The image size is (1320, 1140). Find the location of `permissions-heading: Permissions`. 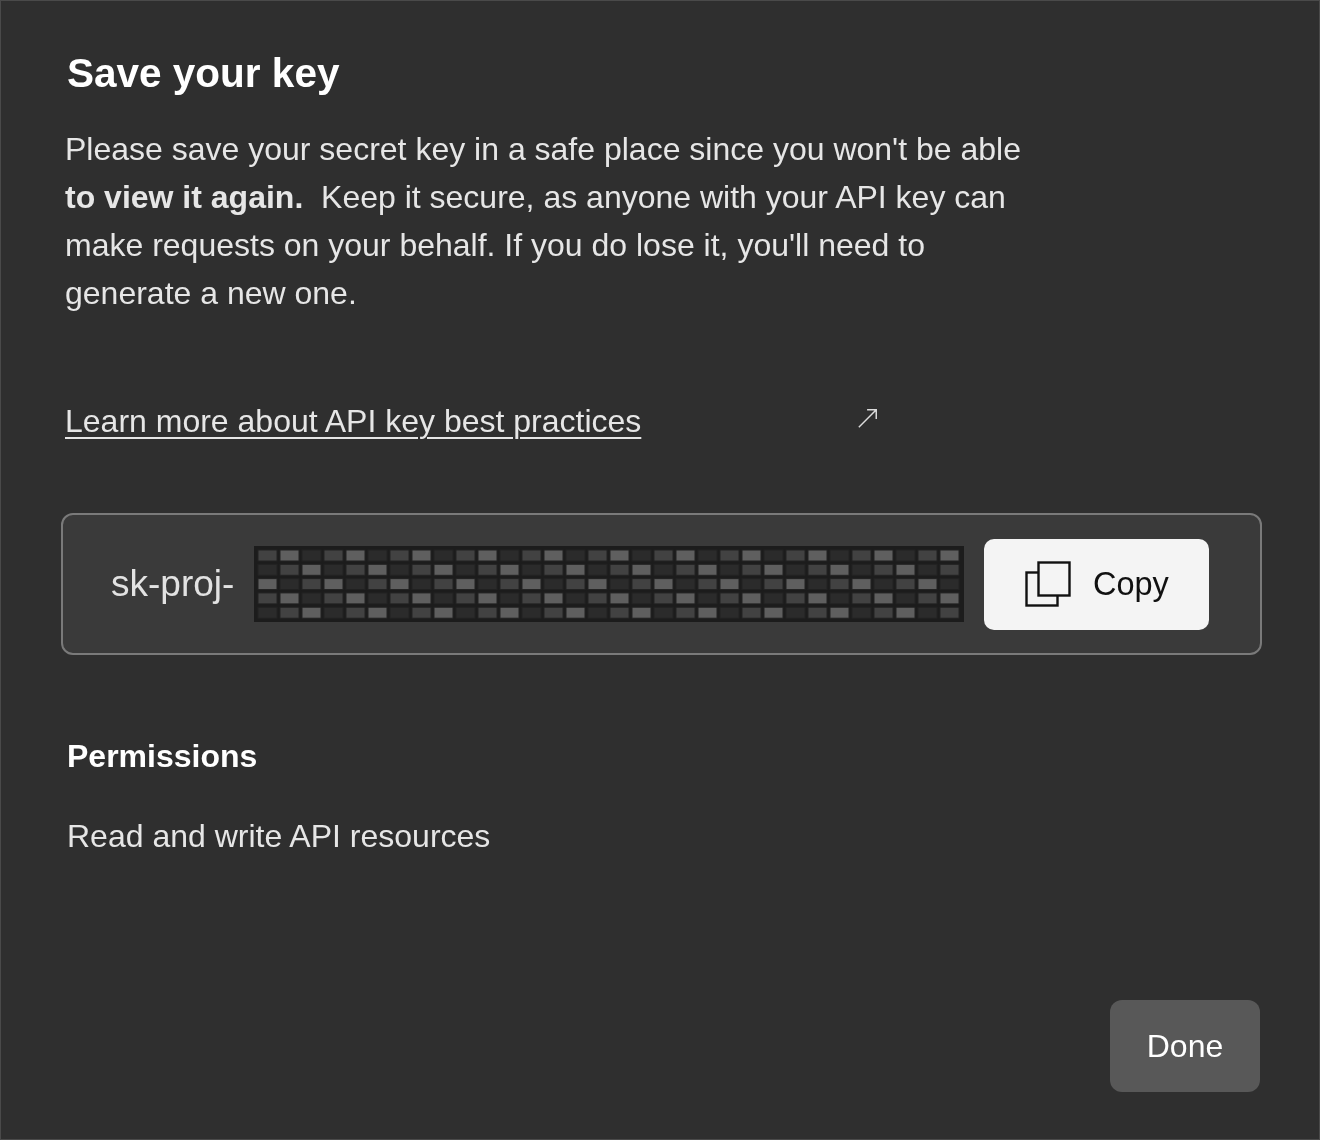

permissions-heading: Permissions is located at coordinates (162, 756).